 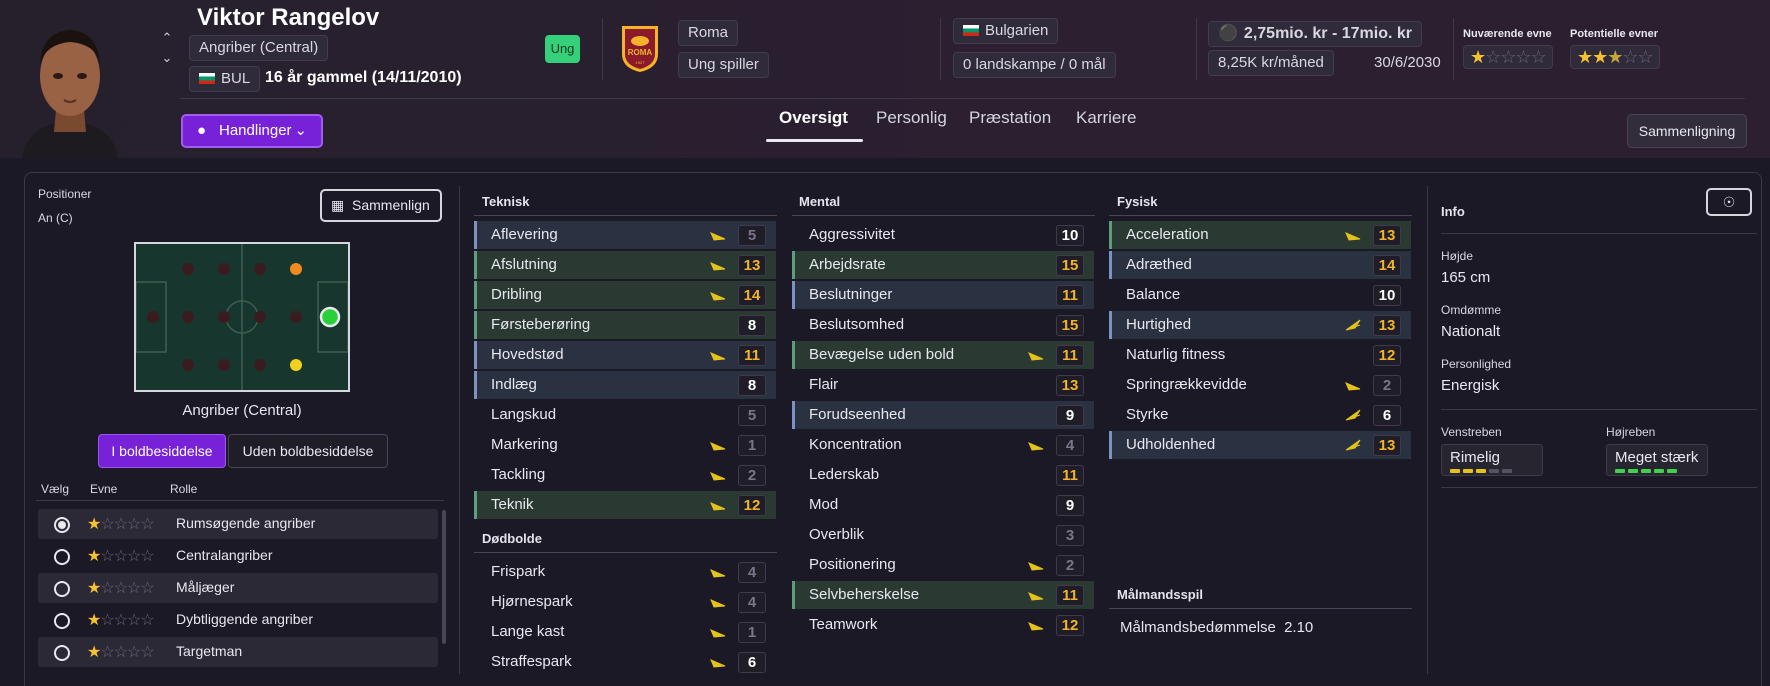 What do you see at coordinates (943, 295) in the screenshot?
I see `attribute-row-beslutninger: Beslutninger 11` at bounding box center [943, 295].